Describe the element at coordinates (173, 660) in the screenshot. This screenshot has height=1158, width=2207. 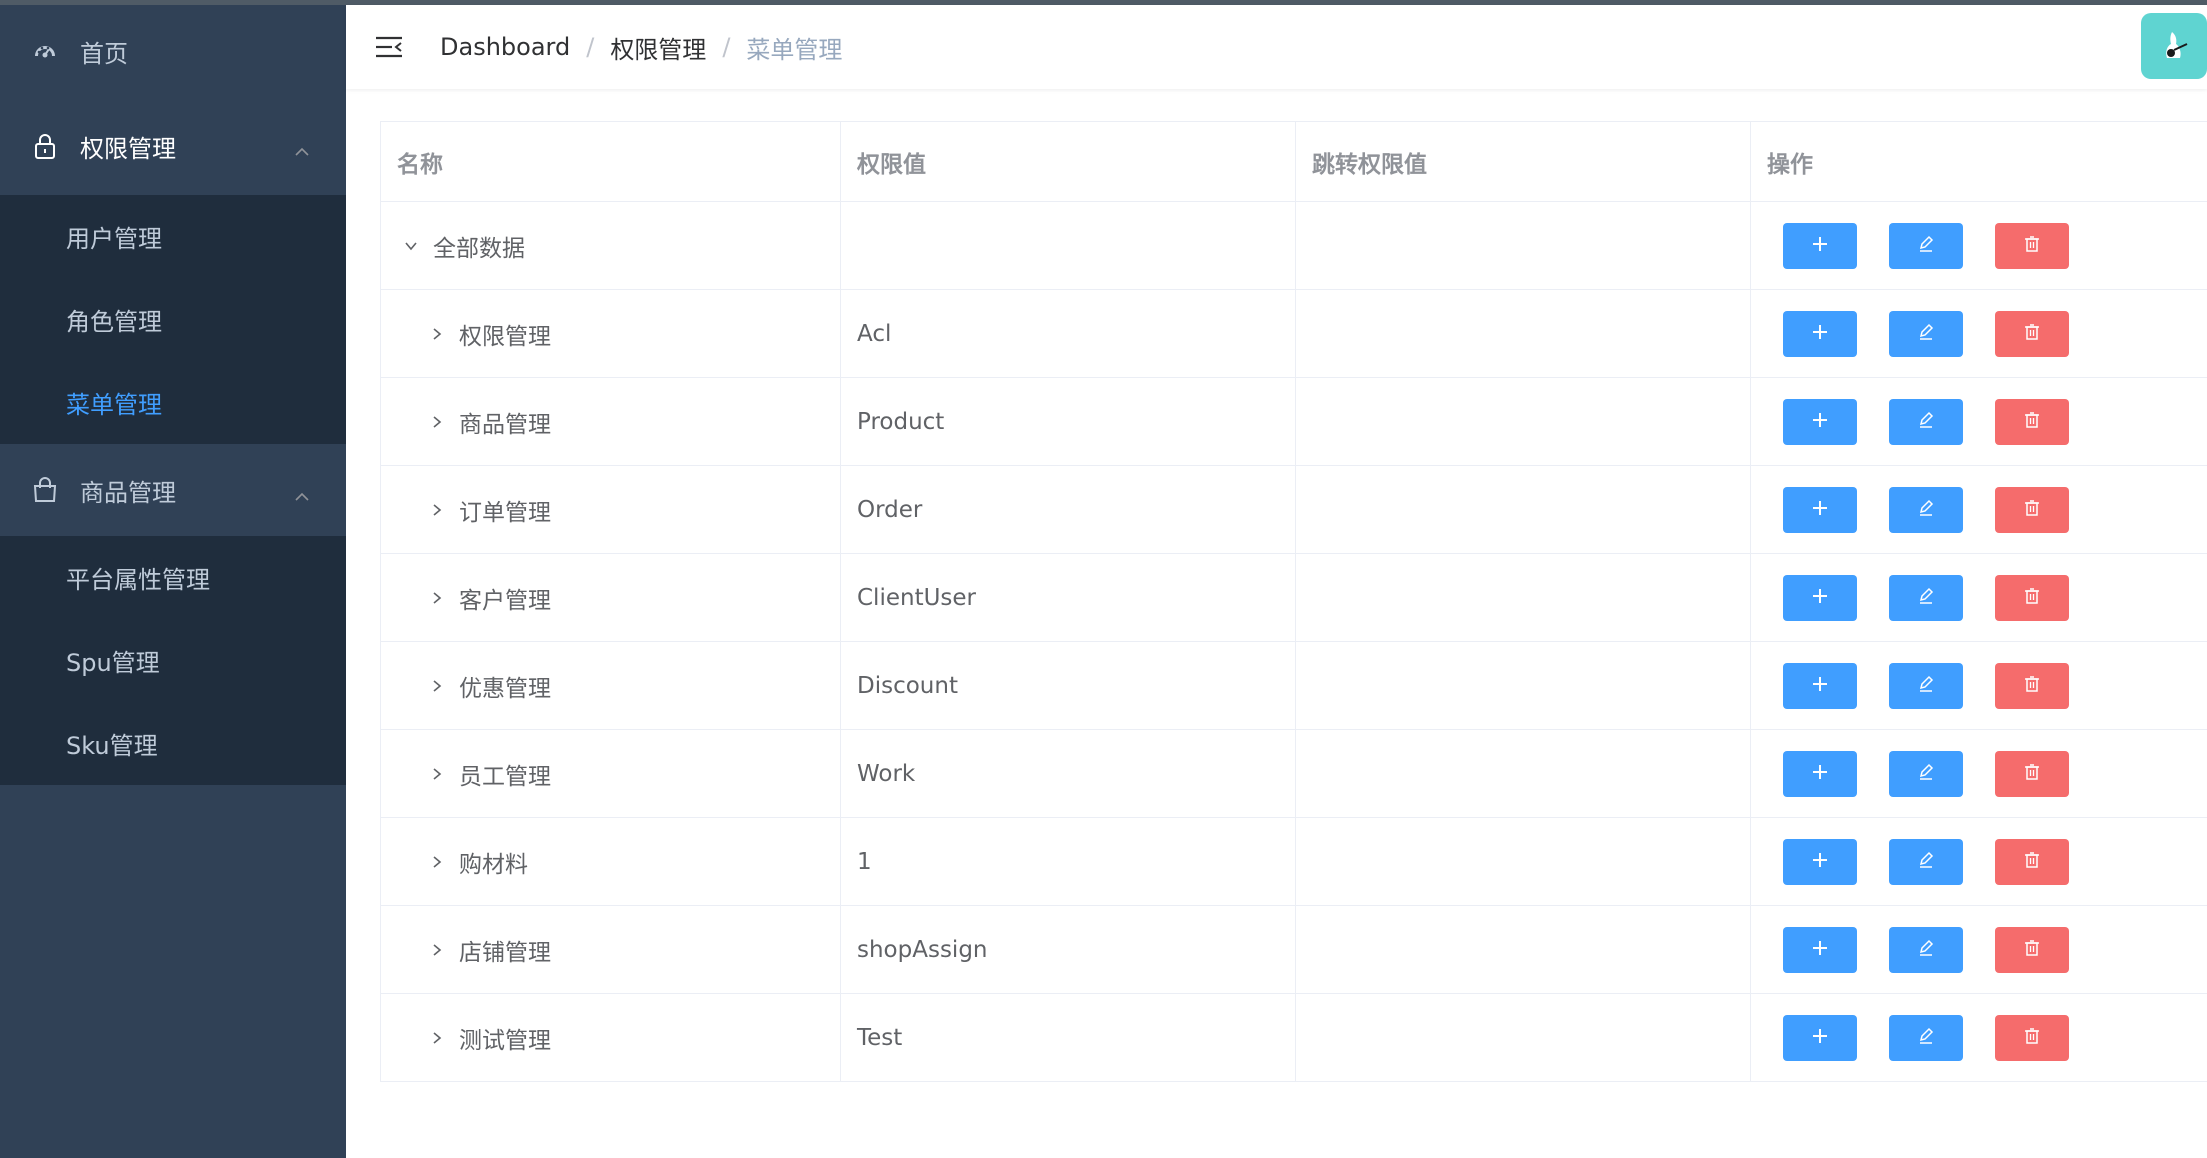
I see `sidebar-item-spu: Spu管理` at that location.